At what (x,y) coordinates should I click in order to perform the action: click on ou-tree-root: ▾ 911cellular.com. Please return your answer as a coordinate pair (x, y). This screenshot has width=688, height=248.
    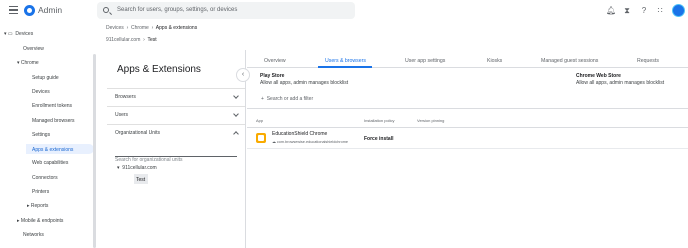
    Looking at the image, I should click on (137, 168).